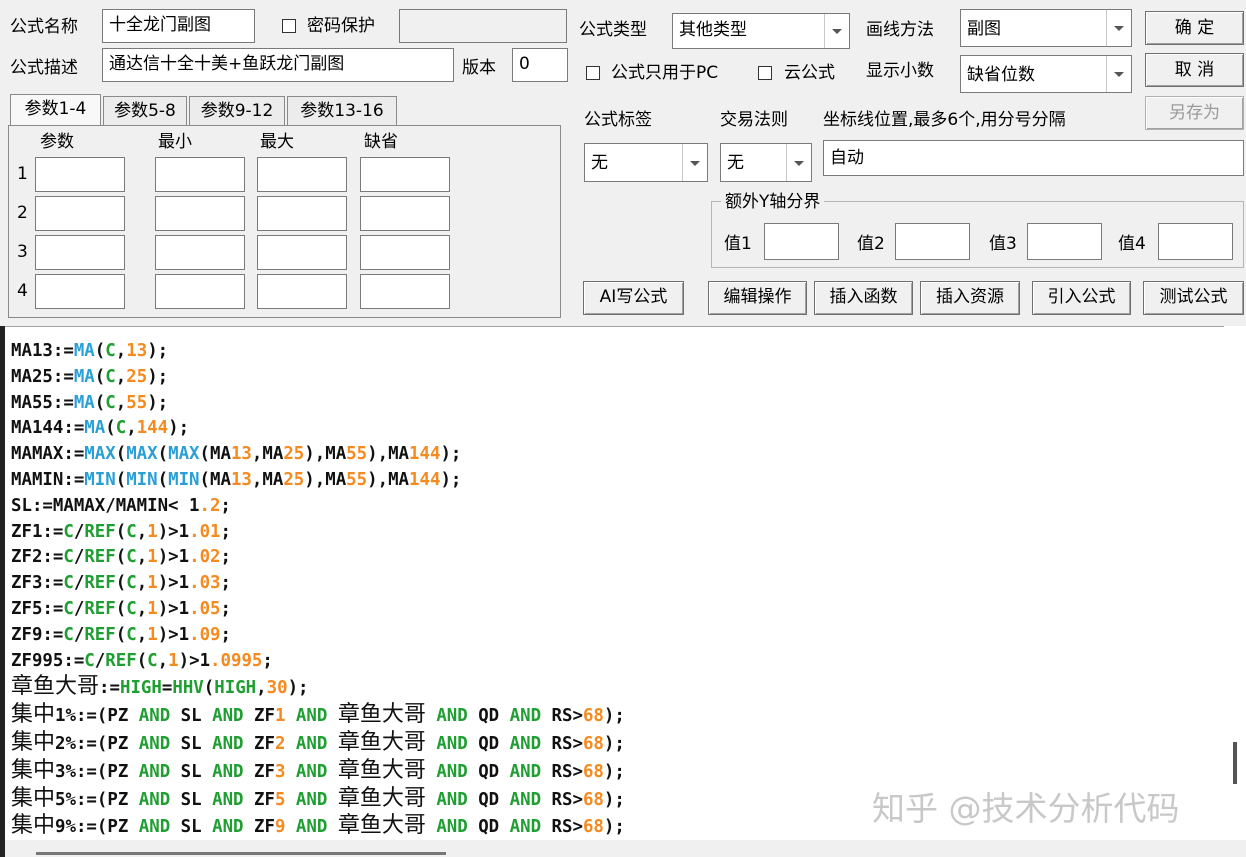  I want to click on tab-params-5-8: 参数5-8, so click(145, 111).